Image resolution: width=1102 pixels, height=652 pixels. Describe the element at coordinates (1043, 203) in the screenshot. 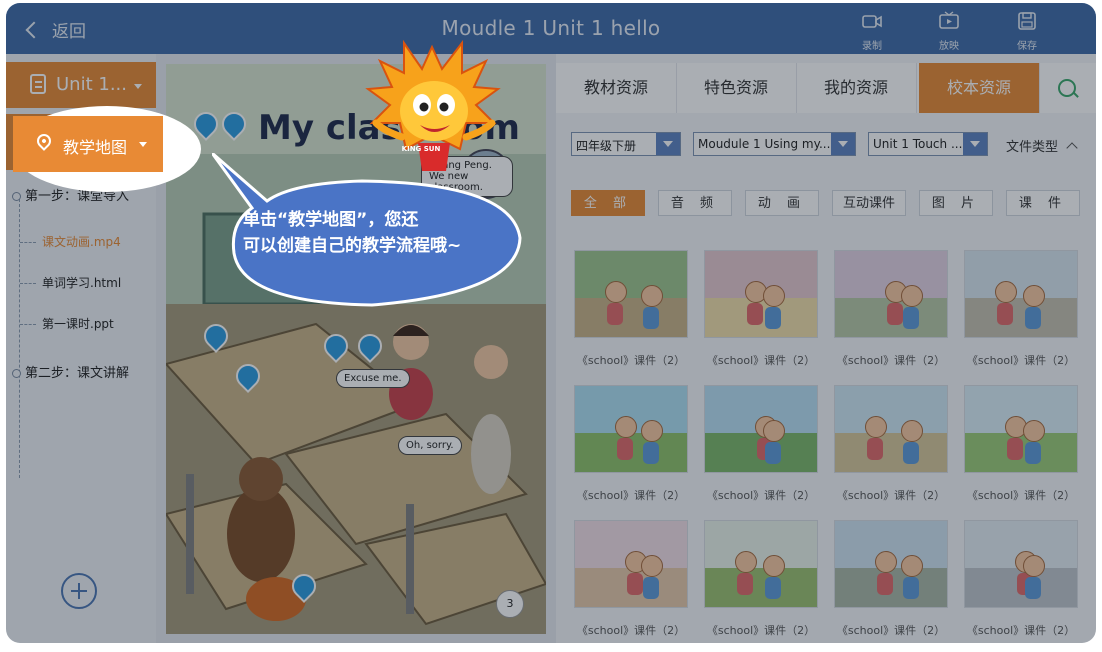

I see `category-courseware: 课 件` at that location.